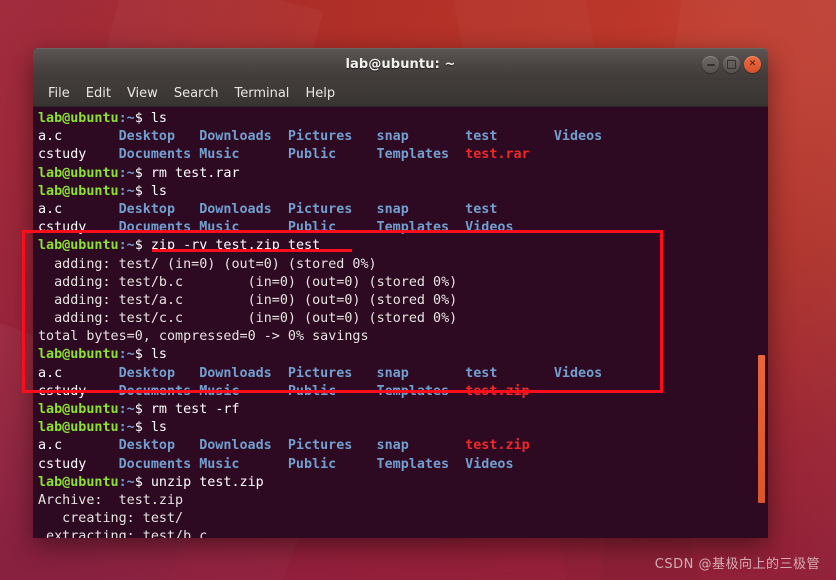  I want to click on ls-entry: test.rar, so click(497, 155).